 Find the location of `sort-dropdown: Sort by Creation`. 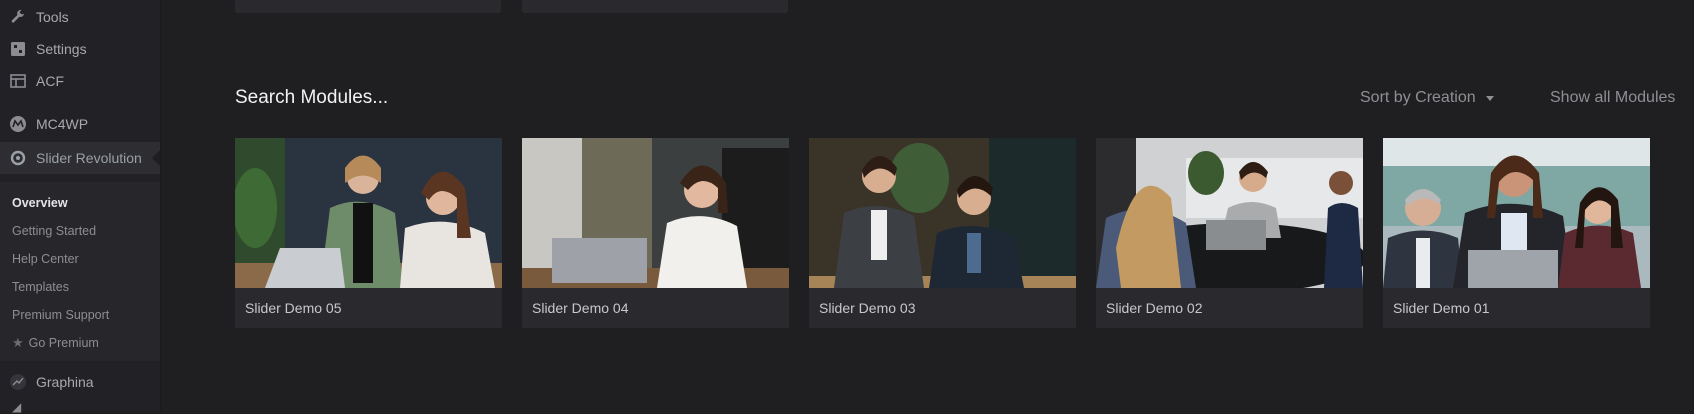

sort-dropdown: Sort by Creation is located at coordinates (1427, 98).